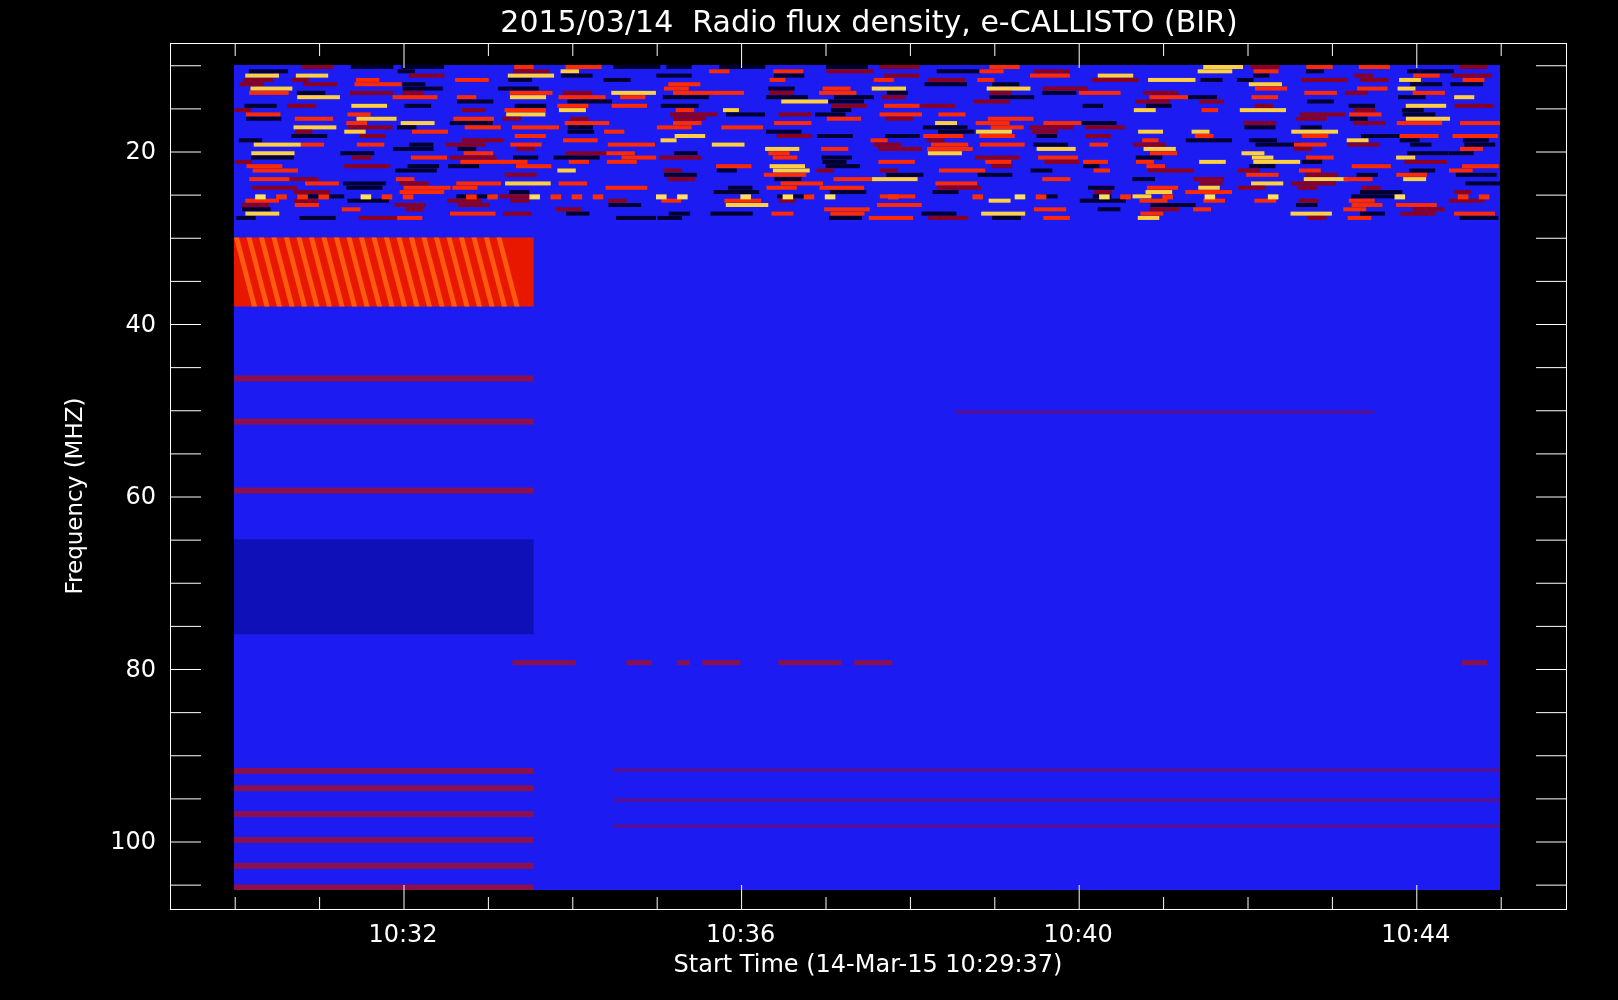  What do you see at coordinates (140, 151) in the screenshot?
I see `tick-label: 20` at bounding box center [140, 151].